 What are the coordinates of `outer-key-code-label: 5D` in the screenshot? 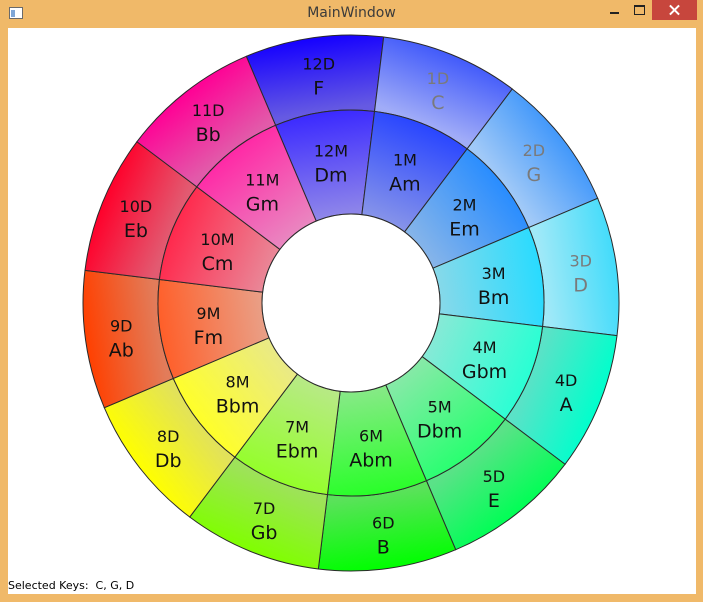 It's located at (494, 476).